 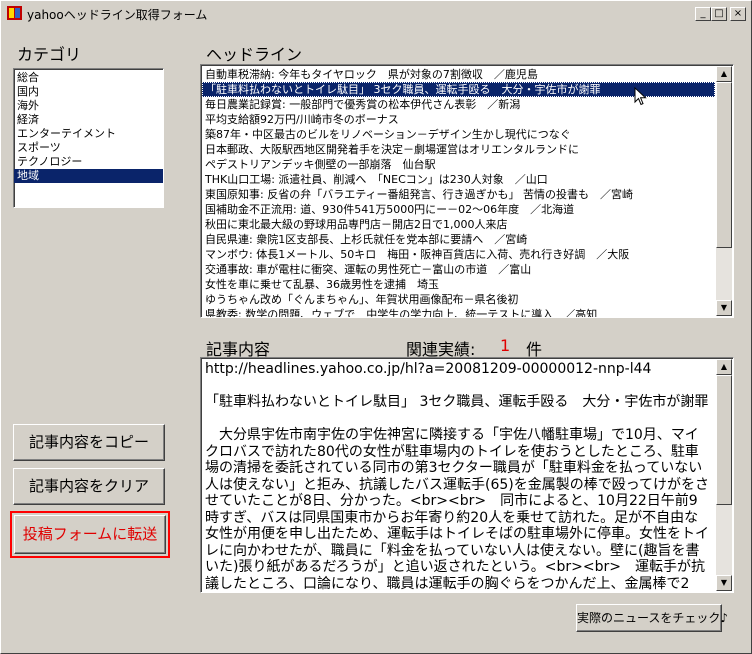 What do you see at coordinates (89, 486) in the screenshot?
I see `clear-article-button: 記事内容をクリア` at bounding box center [89, 486].